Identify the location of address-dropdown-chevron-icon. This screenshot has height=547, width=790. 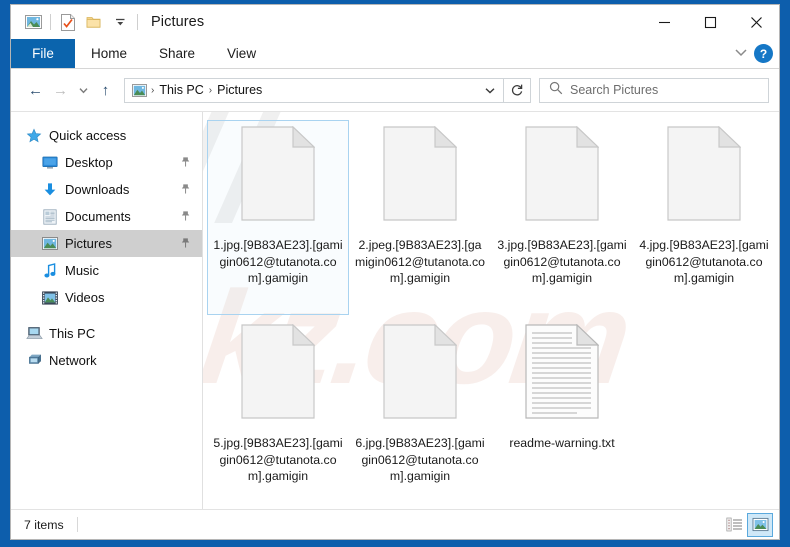
(490, 90).